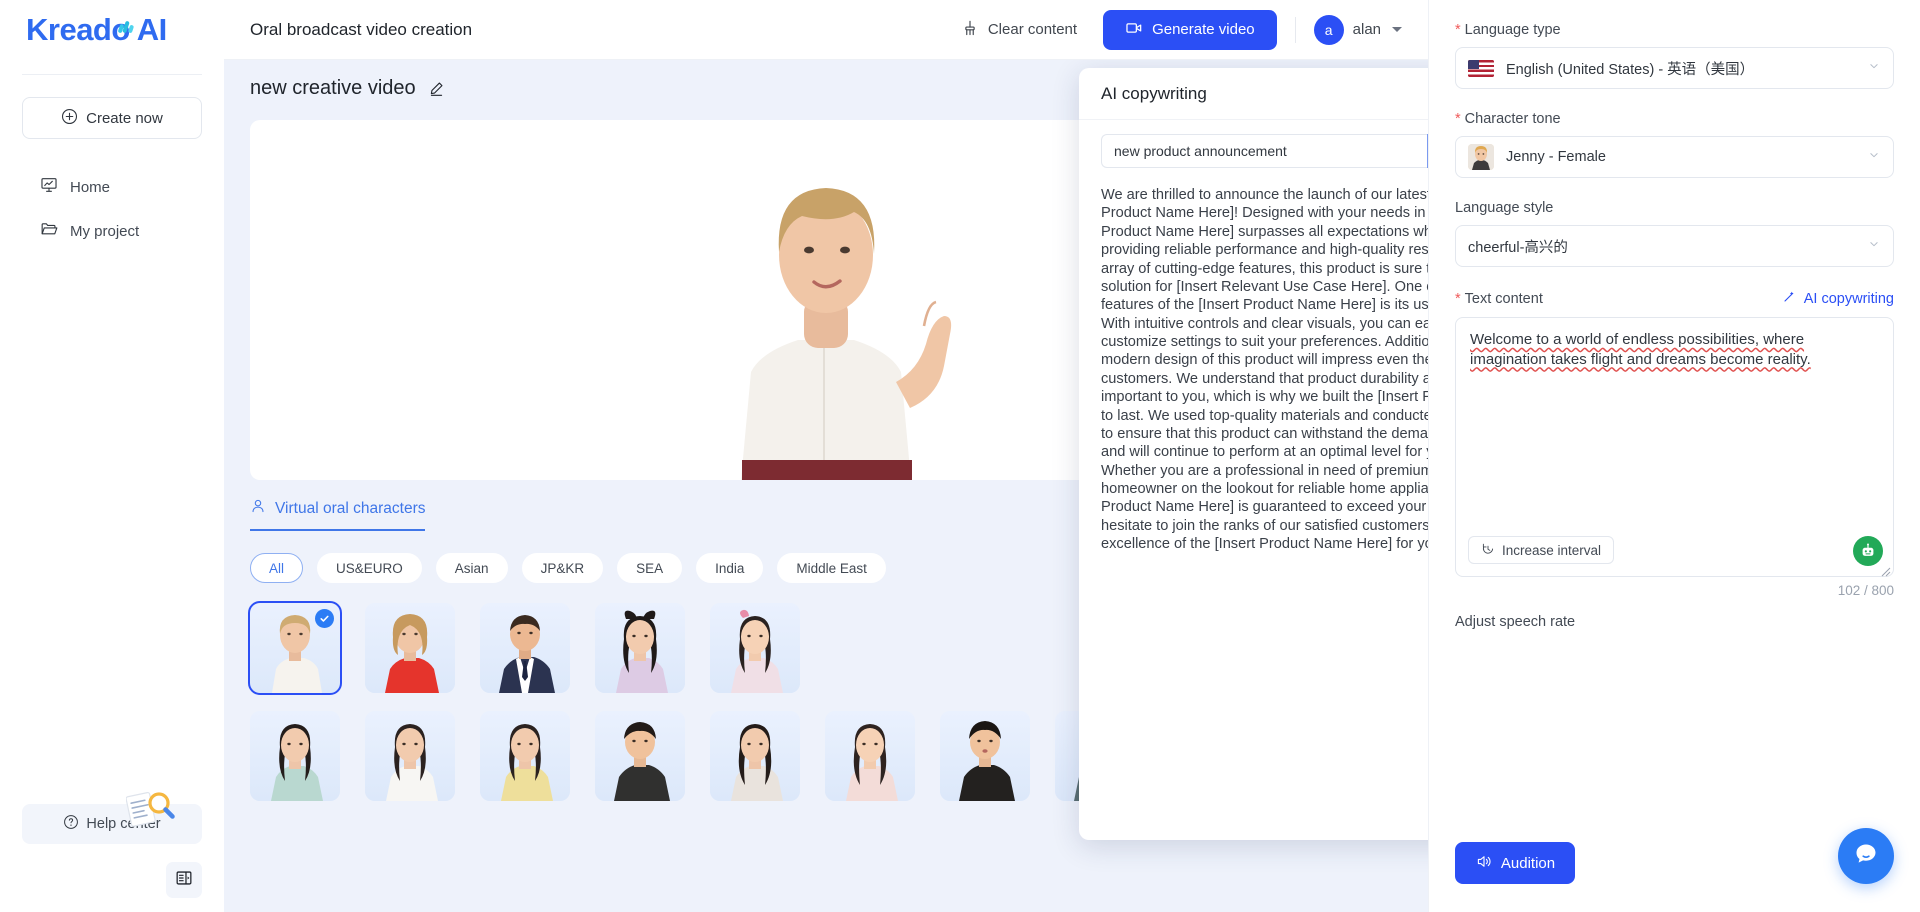 The image size is (1920, 912). What do you see at coordinates (277, 568) in the screenshot?
I see `chip-all: All` at bounding box center [277, 568].